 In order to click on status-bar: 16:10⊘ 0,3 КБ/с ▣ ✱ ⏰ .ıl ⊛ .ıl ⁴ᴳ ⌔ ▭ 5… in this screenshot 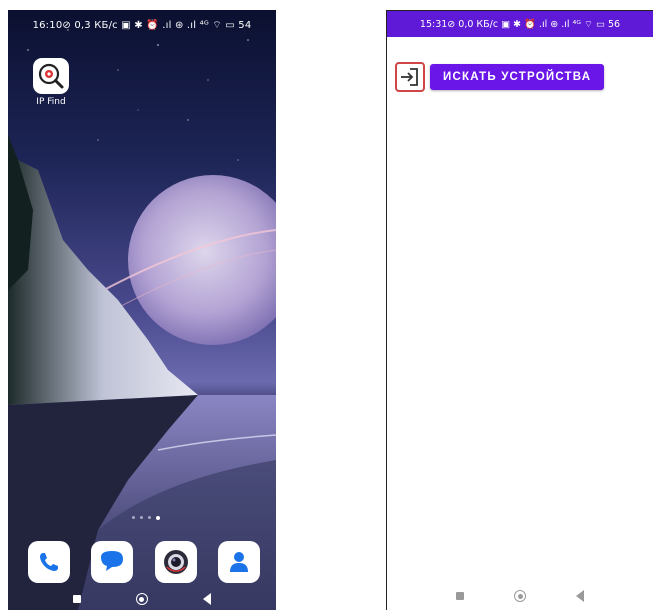, I will do `click(142, 25)`.